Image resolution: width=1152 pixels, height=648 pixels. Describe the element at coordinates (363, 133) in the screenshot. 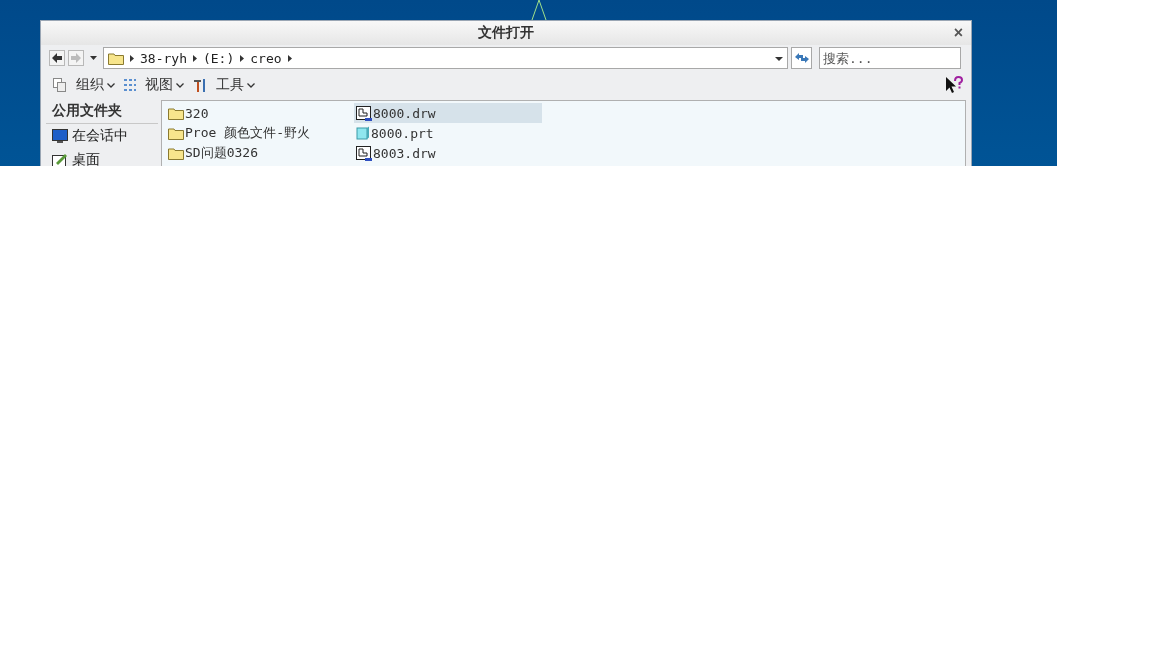

I see `part-file-icon` at that location.